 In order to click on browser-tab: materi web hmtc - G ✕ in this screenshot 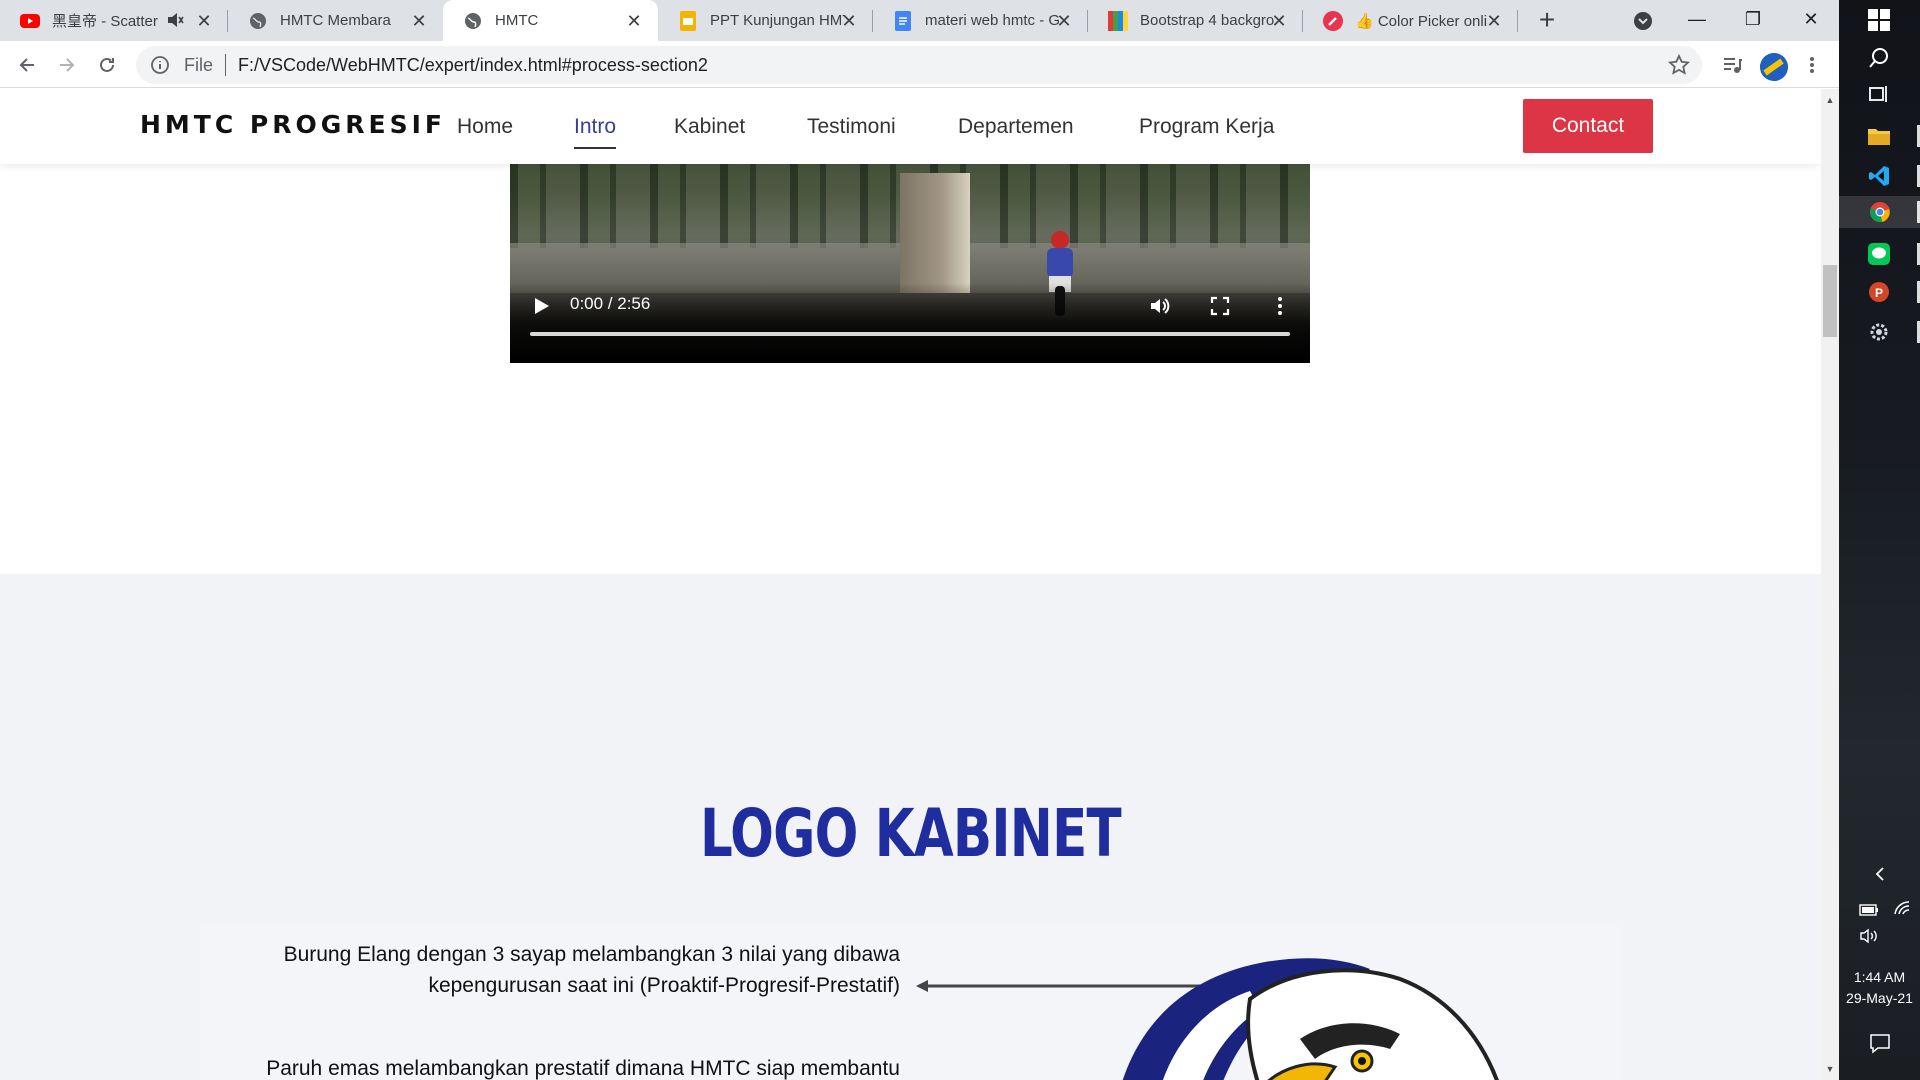, I will do `click(980, 20)`.